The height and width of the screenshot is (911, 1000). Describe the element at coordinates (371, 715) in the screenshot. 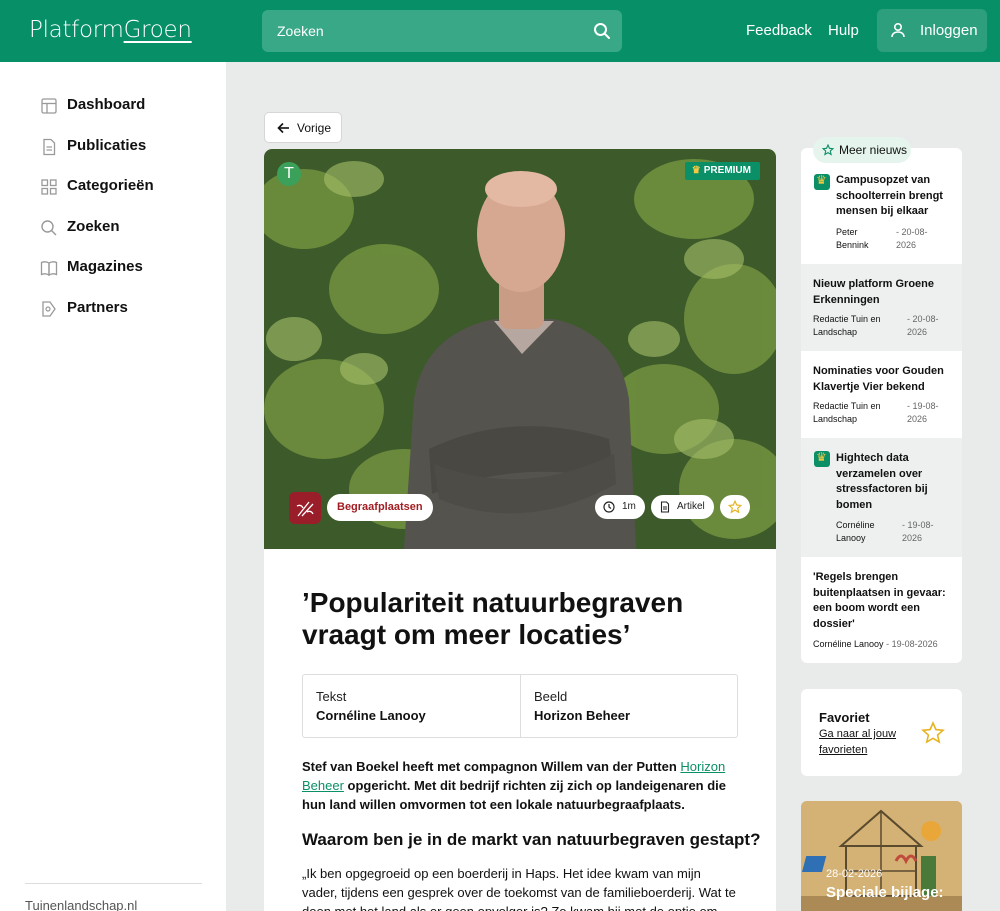

I see `credit-value: Cornéline Lanooy` at that location.